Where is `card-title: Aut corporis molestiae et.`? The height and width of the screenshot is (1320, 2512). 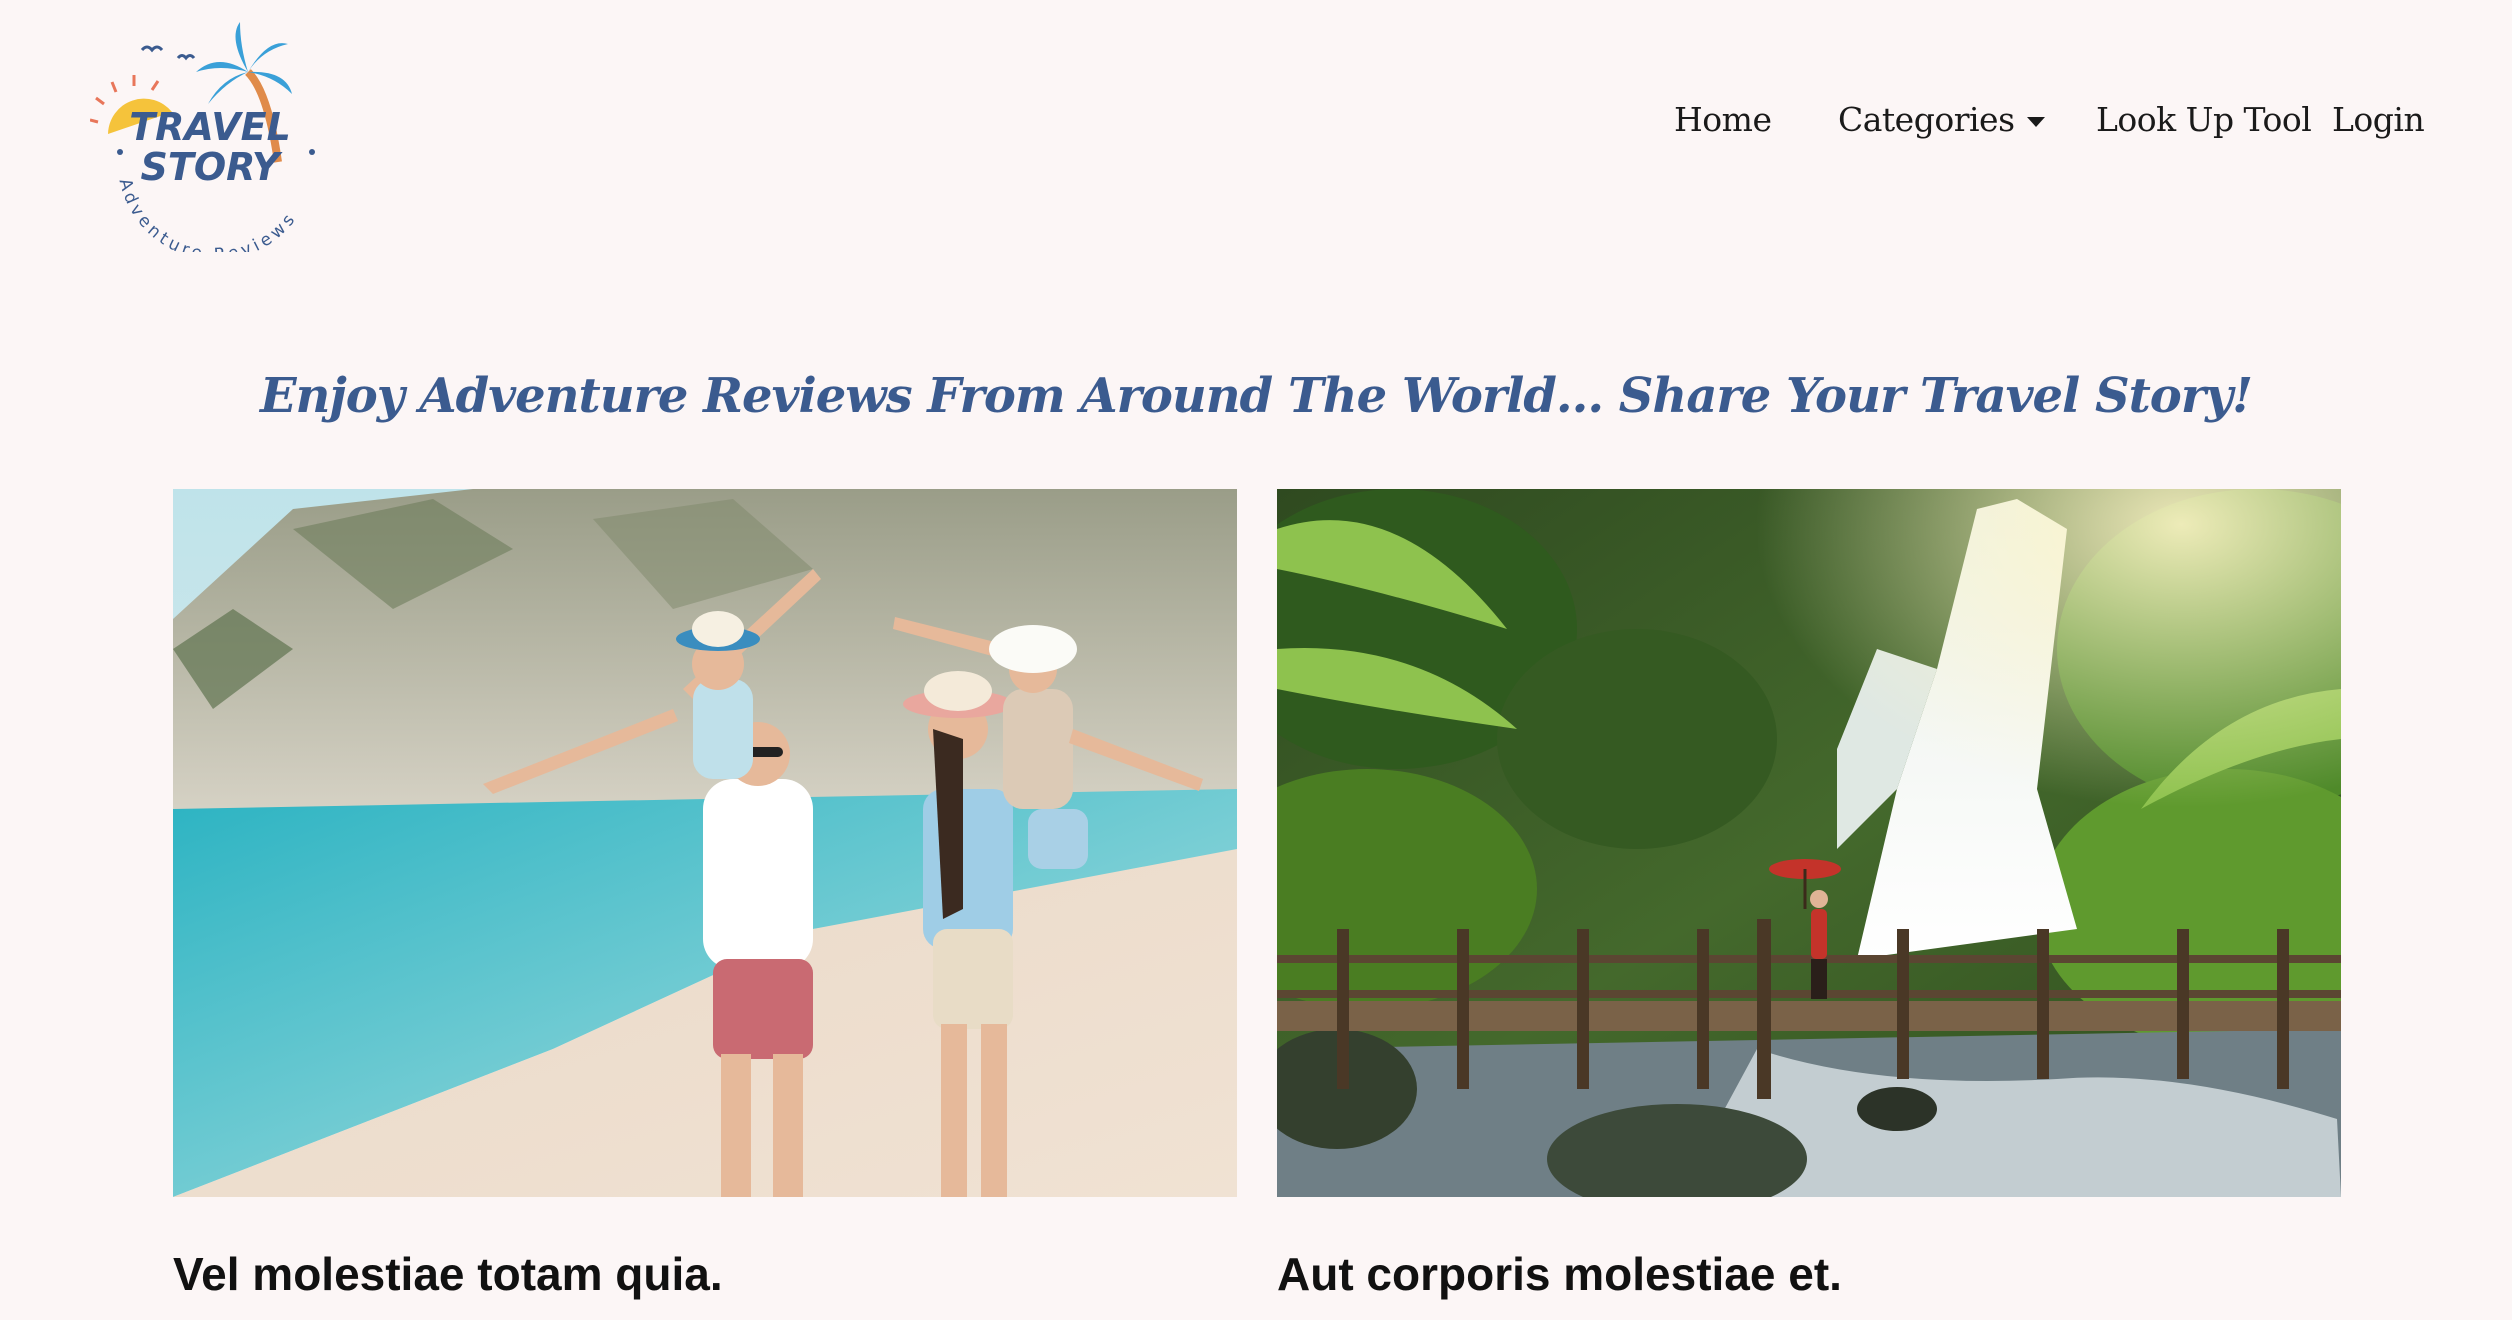
card-title: Aut corporis molestiae et. is located at coordinates (1809, 1249).